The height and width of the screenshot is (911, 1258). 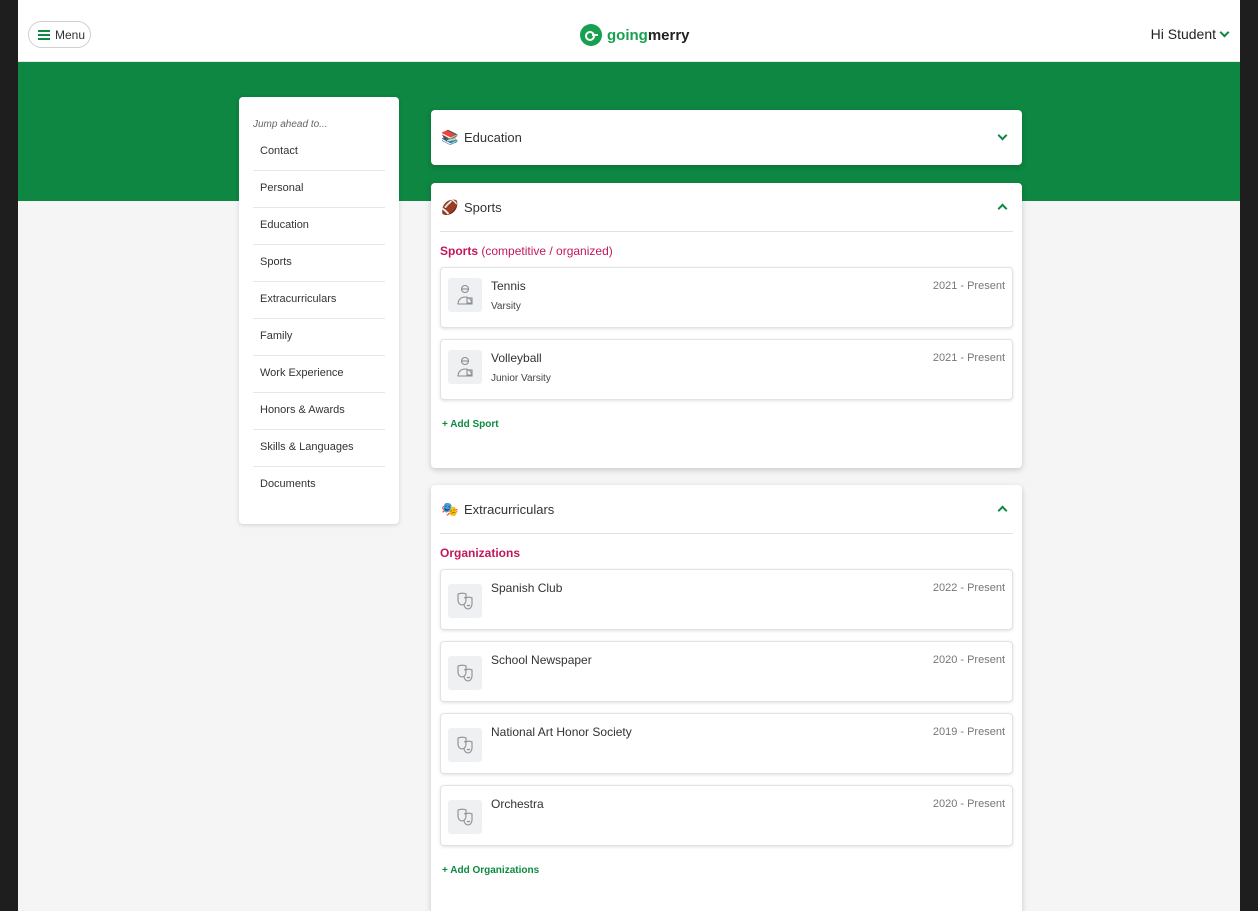 What do you see at coordinates (319, 411) in the screenshot?
I see `sidebar-item-honors-awards: Honors & Awards` at bounding box center [319, 411].